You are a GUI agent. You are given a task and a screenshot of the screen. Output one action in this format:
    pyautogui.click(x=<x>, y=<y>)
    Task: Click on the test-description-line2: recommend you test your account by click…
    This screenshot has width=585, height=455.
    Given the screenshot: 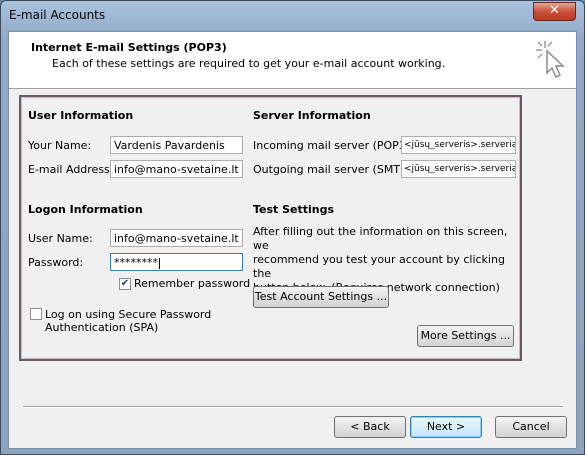 What is the action you would take?
    pyautogui.click(x=379, y=266)
    